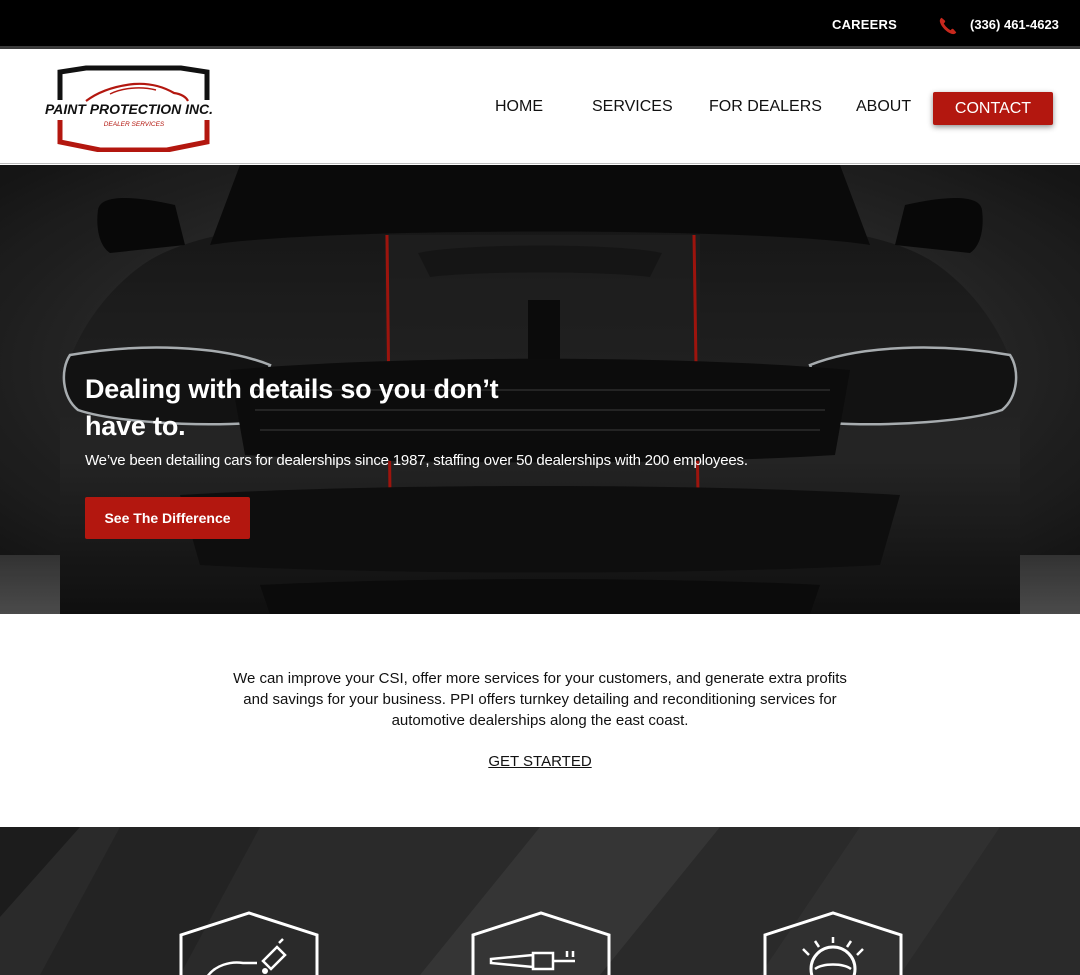 The height and width of the screenshot is (975, 1080). What do you see at coordinates (1014, 24) in the screenshot?
I see `phone-number-link: (336) 461-4623` at bounding box center [1014, 24].